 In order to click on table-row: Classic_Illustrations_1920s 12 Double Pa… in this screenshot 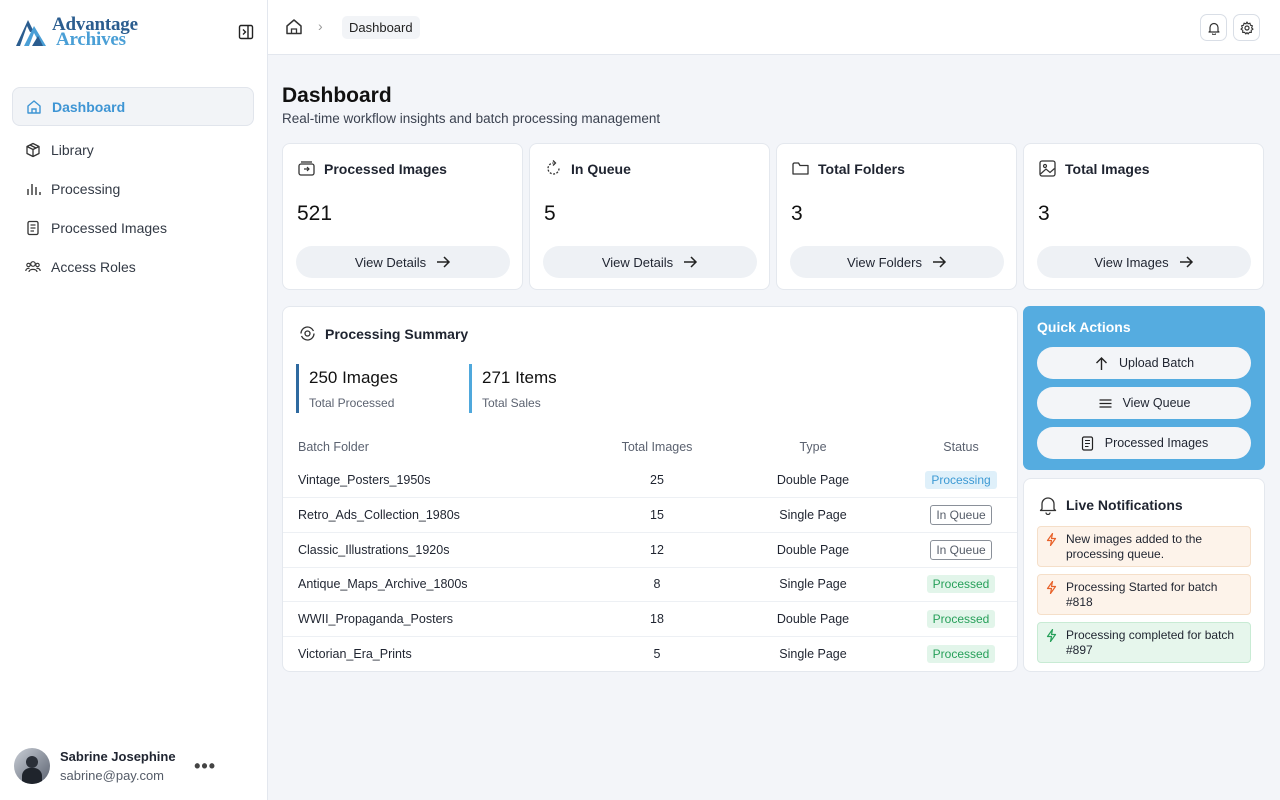, I will do `click(650, 549)`.